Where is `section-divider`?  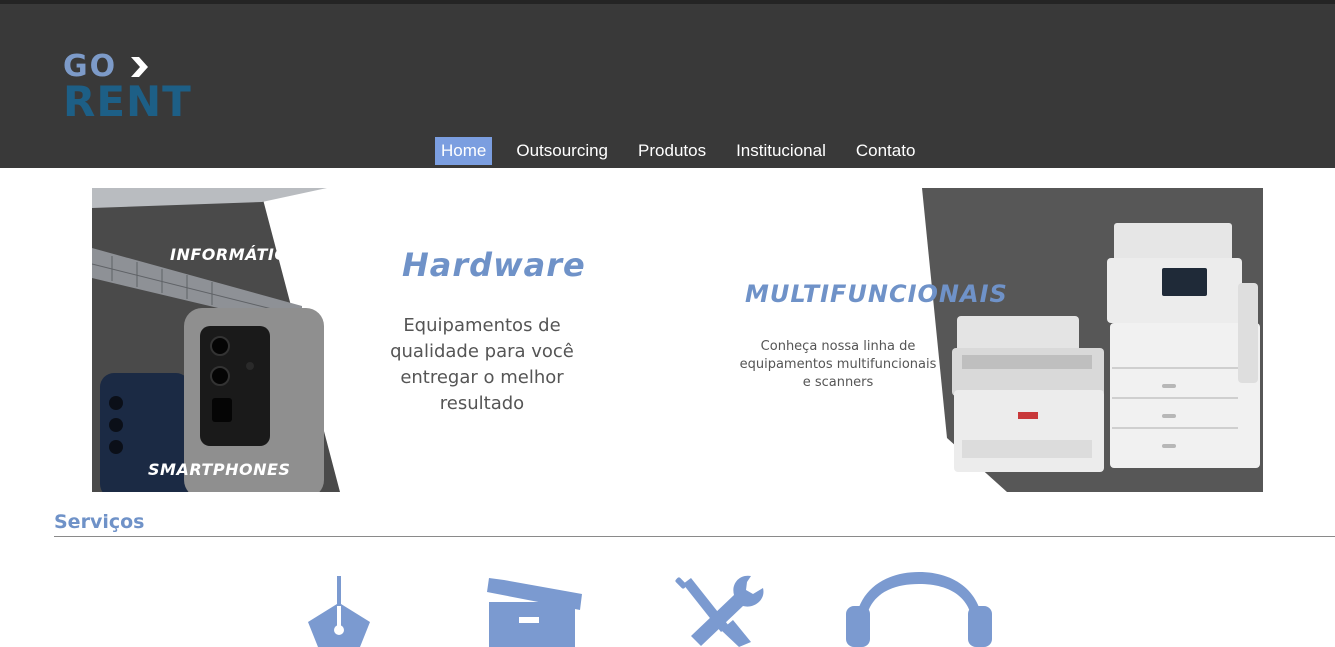 section-divider is located at coordinates (694, 536).